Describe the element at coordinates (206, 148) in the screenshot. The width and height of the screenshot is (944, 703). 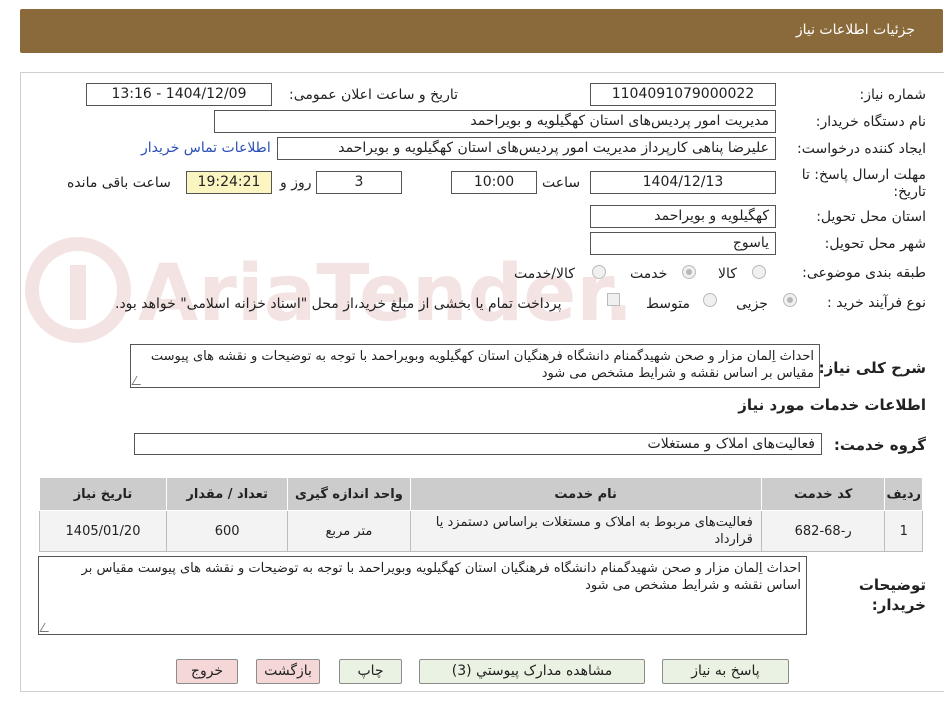
I see `buyer-contact-link: اطلاعات تماس خریدار` at that location.